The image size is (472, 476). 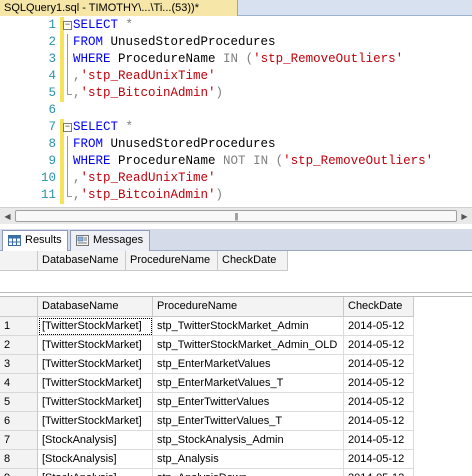 I want to click on table-cell: stp_EnterTwitterValues_T, so click(x=248, y=421).